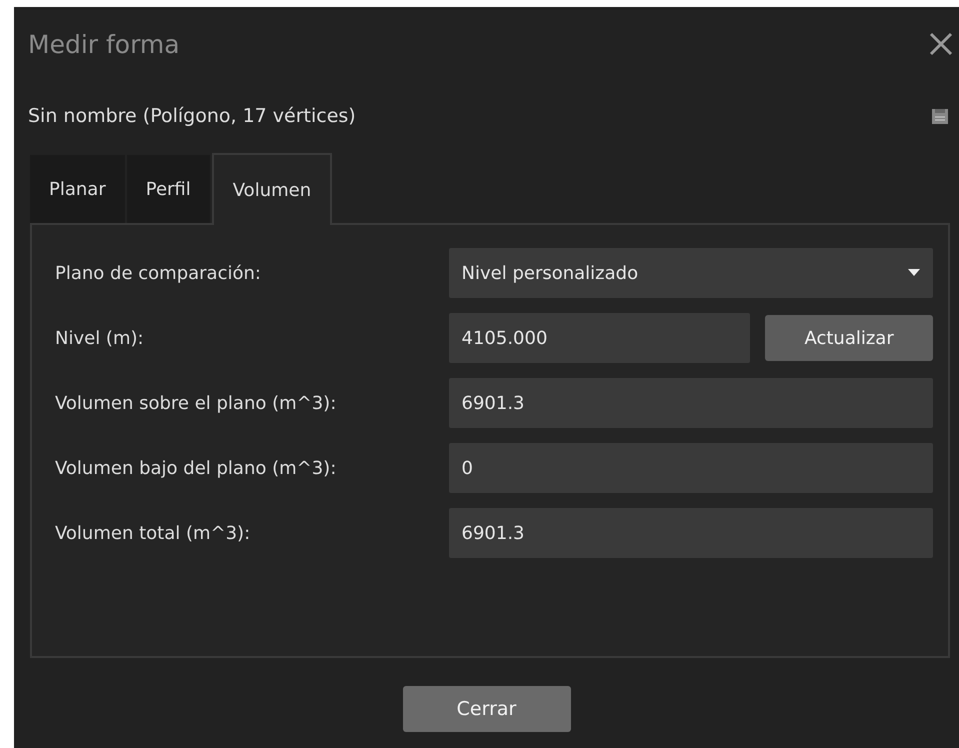 The image size is (959, 748). Describe the element at coordinates (690, 468) in the screenshot. I see `value-field: 0` at that location.